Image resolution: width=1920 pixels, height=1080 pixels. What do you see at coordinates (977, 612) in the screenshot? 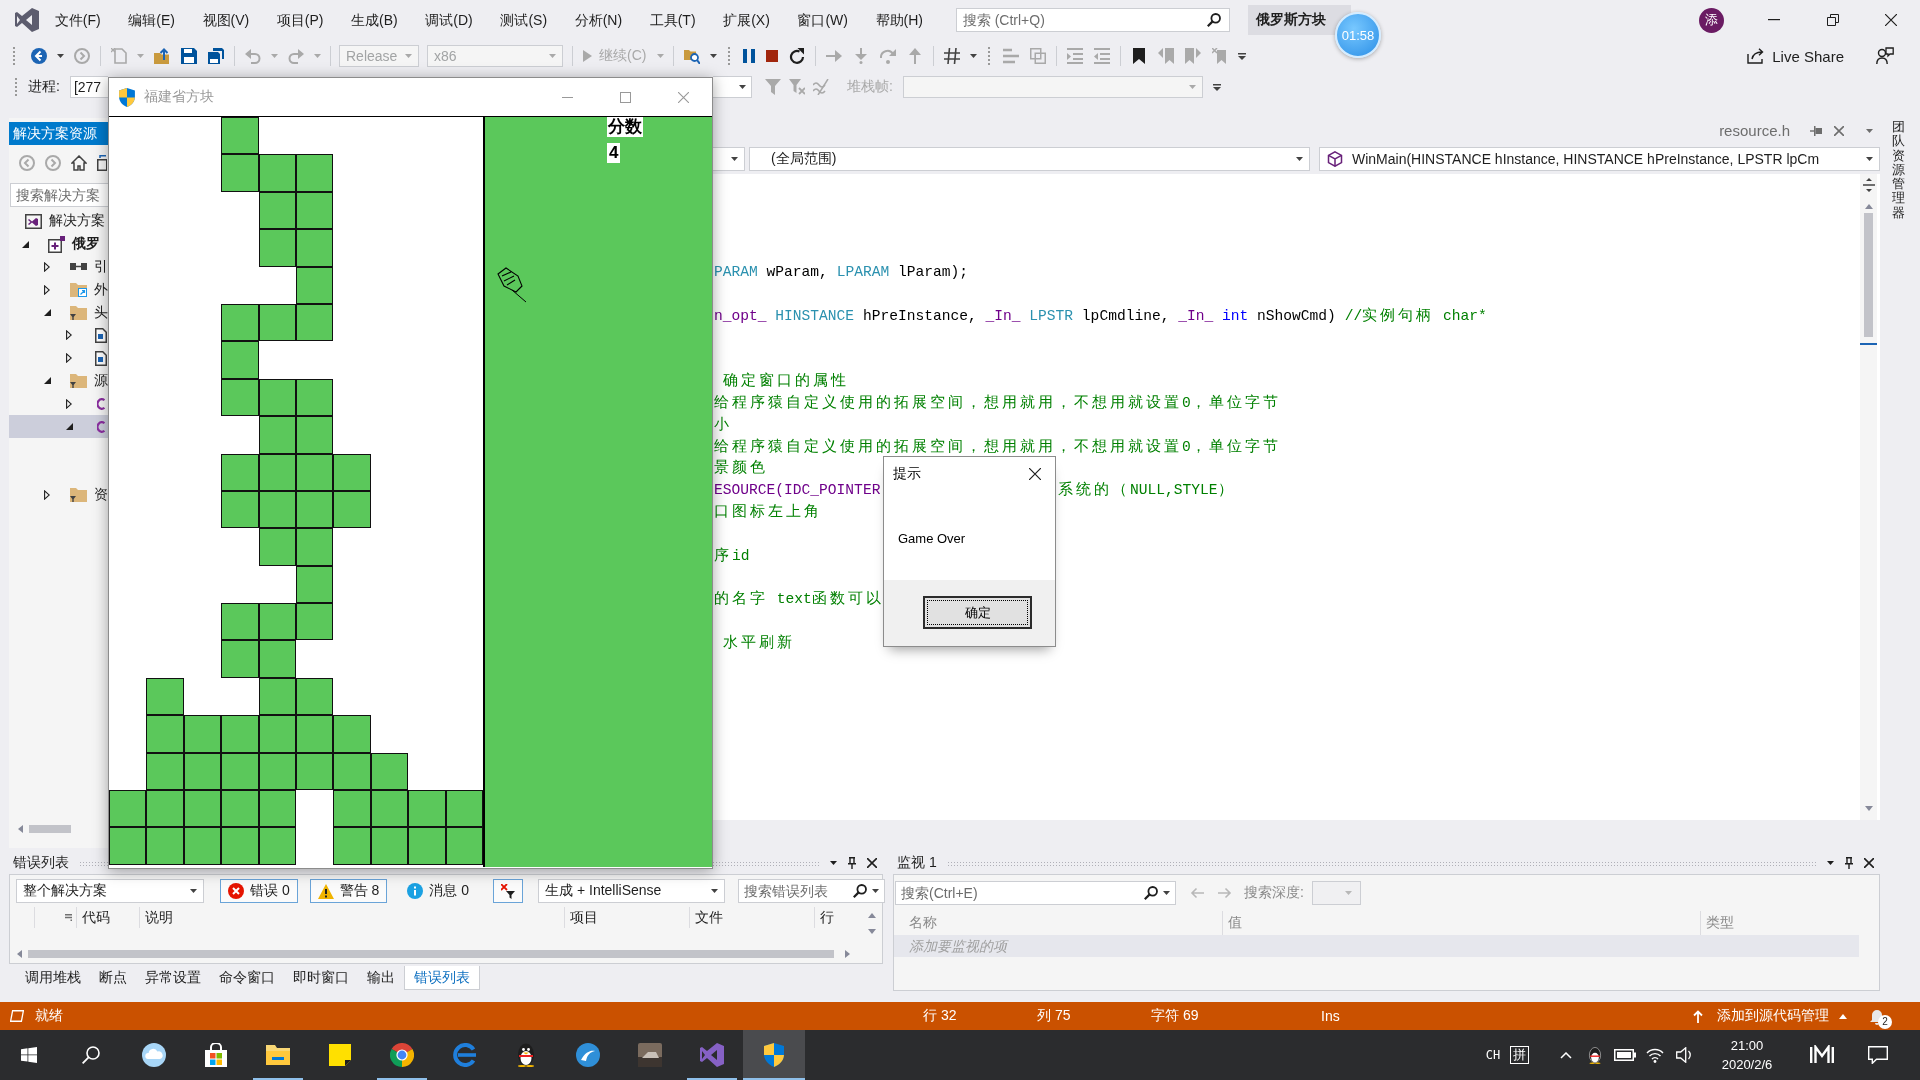
I see `ok-button: 确定` at bounding box center [977, 612].